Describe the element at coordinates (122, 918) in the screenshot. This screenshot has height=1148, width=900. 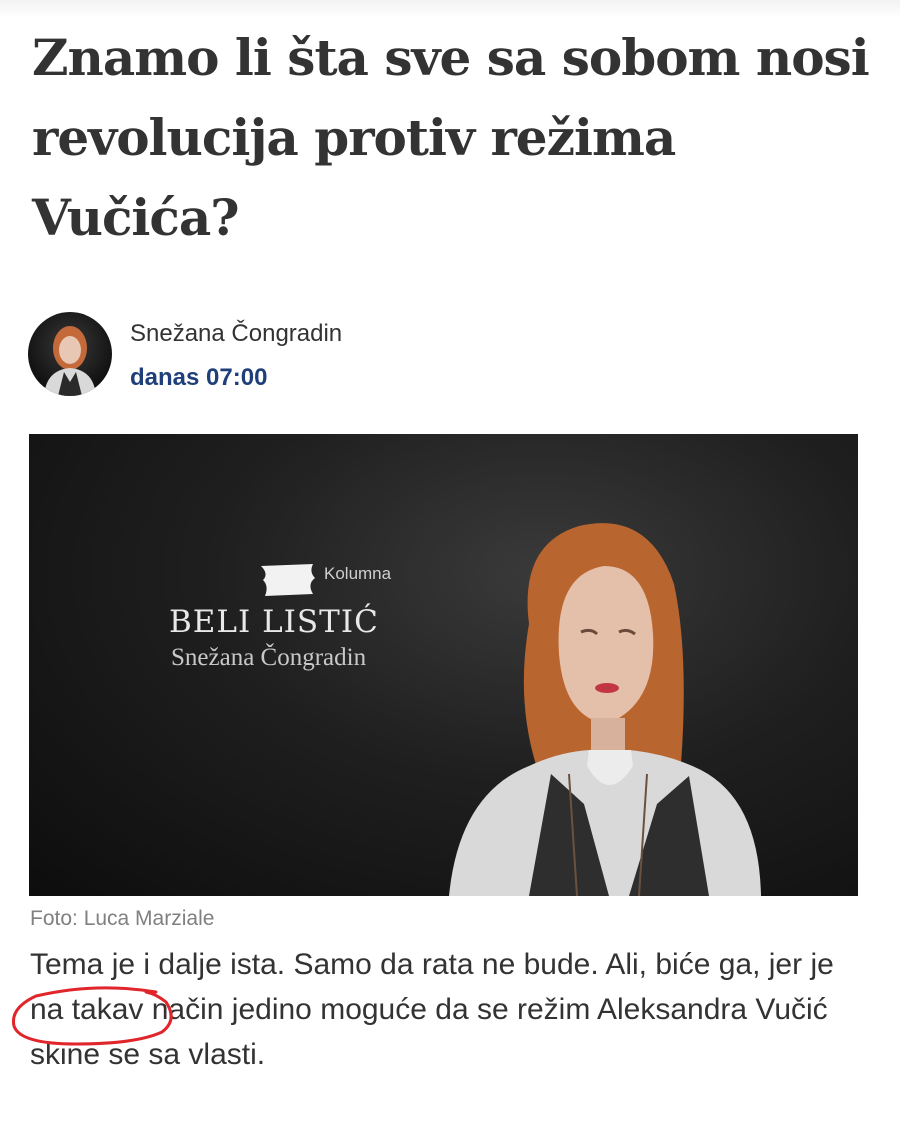
I see `photo-caption: Foto: Luca Marziale` at that location.